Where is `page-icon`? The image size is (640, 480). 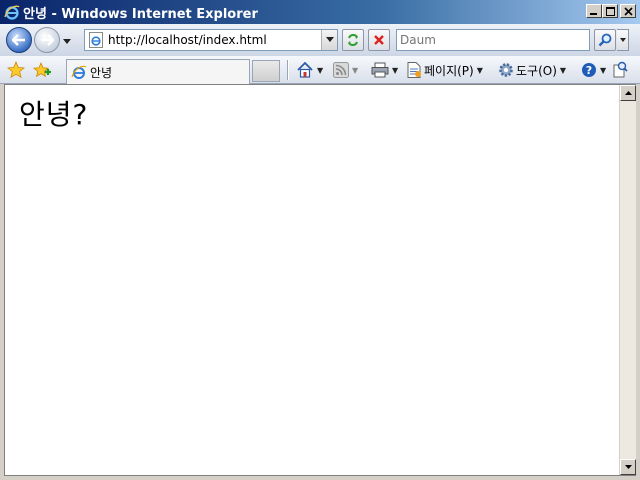 page-icon is located at coordinates (414, 70).